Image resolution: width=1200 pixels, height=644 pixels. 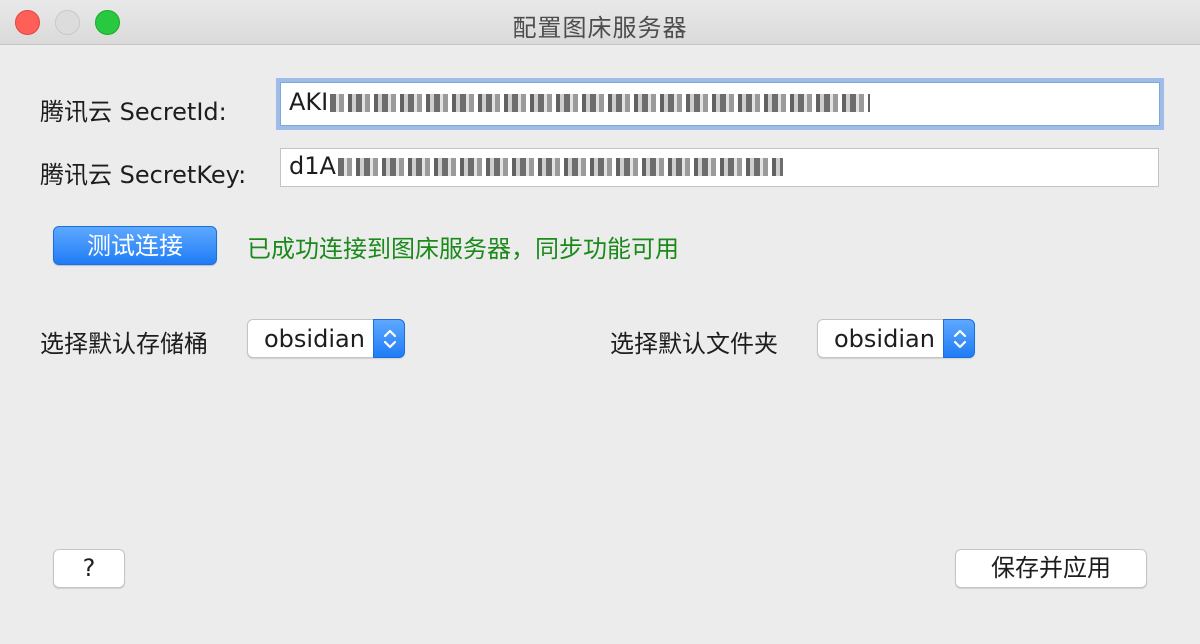 I want to click on bucket-label: 选择默认存储桶, so click(x=124, y=344).